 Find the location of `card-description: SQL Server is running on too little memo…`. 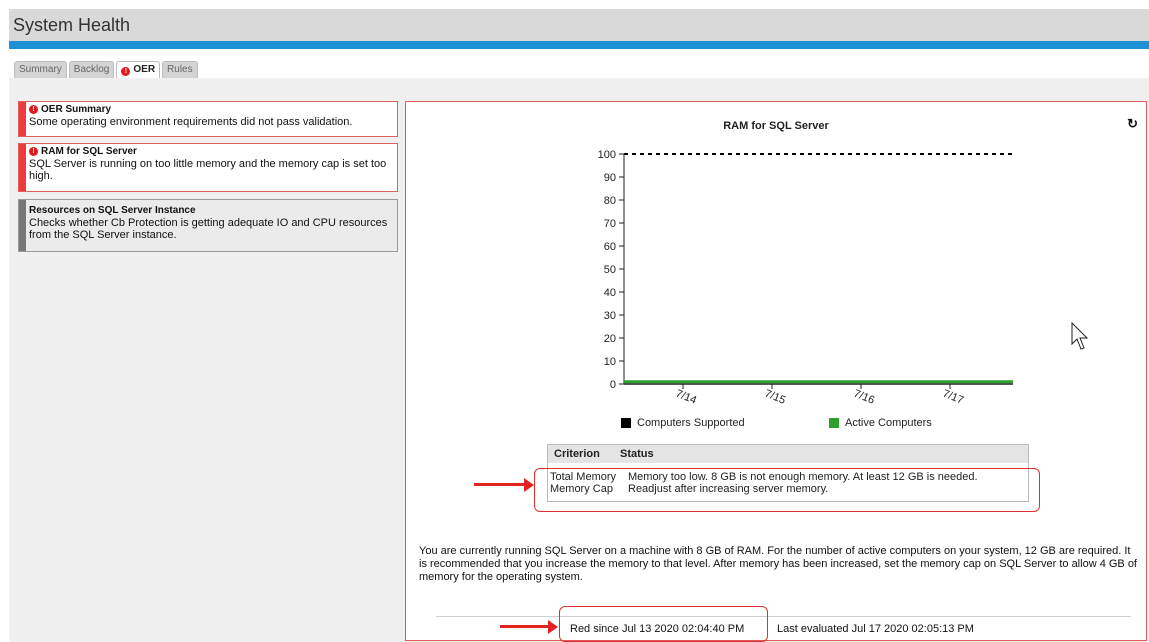

card-description: SQL Server is running on too little memo… is located at coordinates (208, 170).